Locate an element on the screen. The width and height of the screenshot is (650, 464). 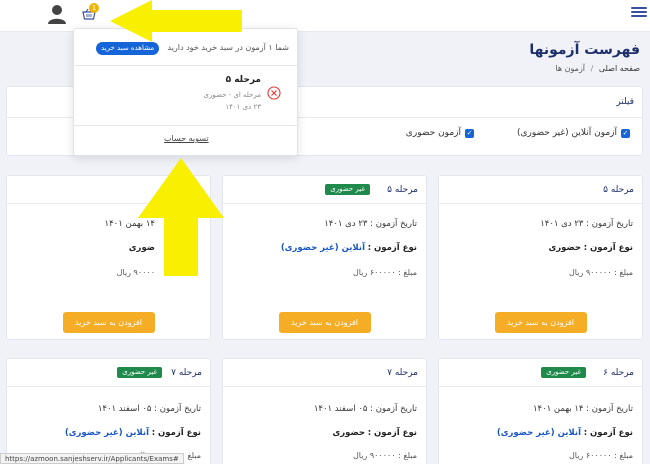
breadcrumb-home-link: صفحه اصلی is located at coordinates (619, 68).